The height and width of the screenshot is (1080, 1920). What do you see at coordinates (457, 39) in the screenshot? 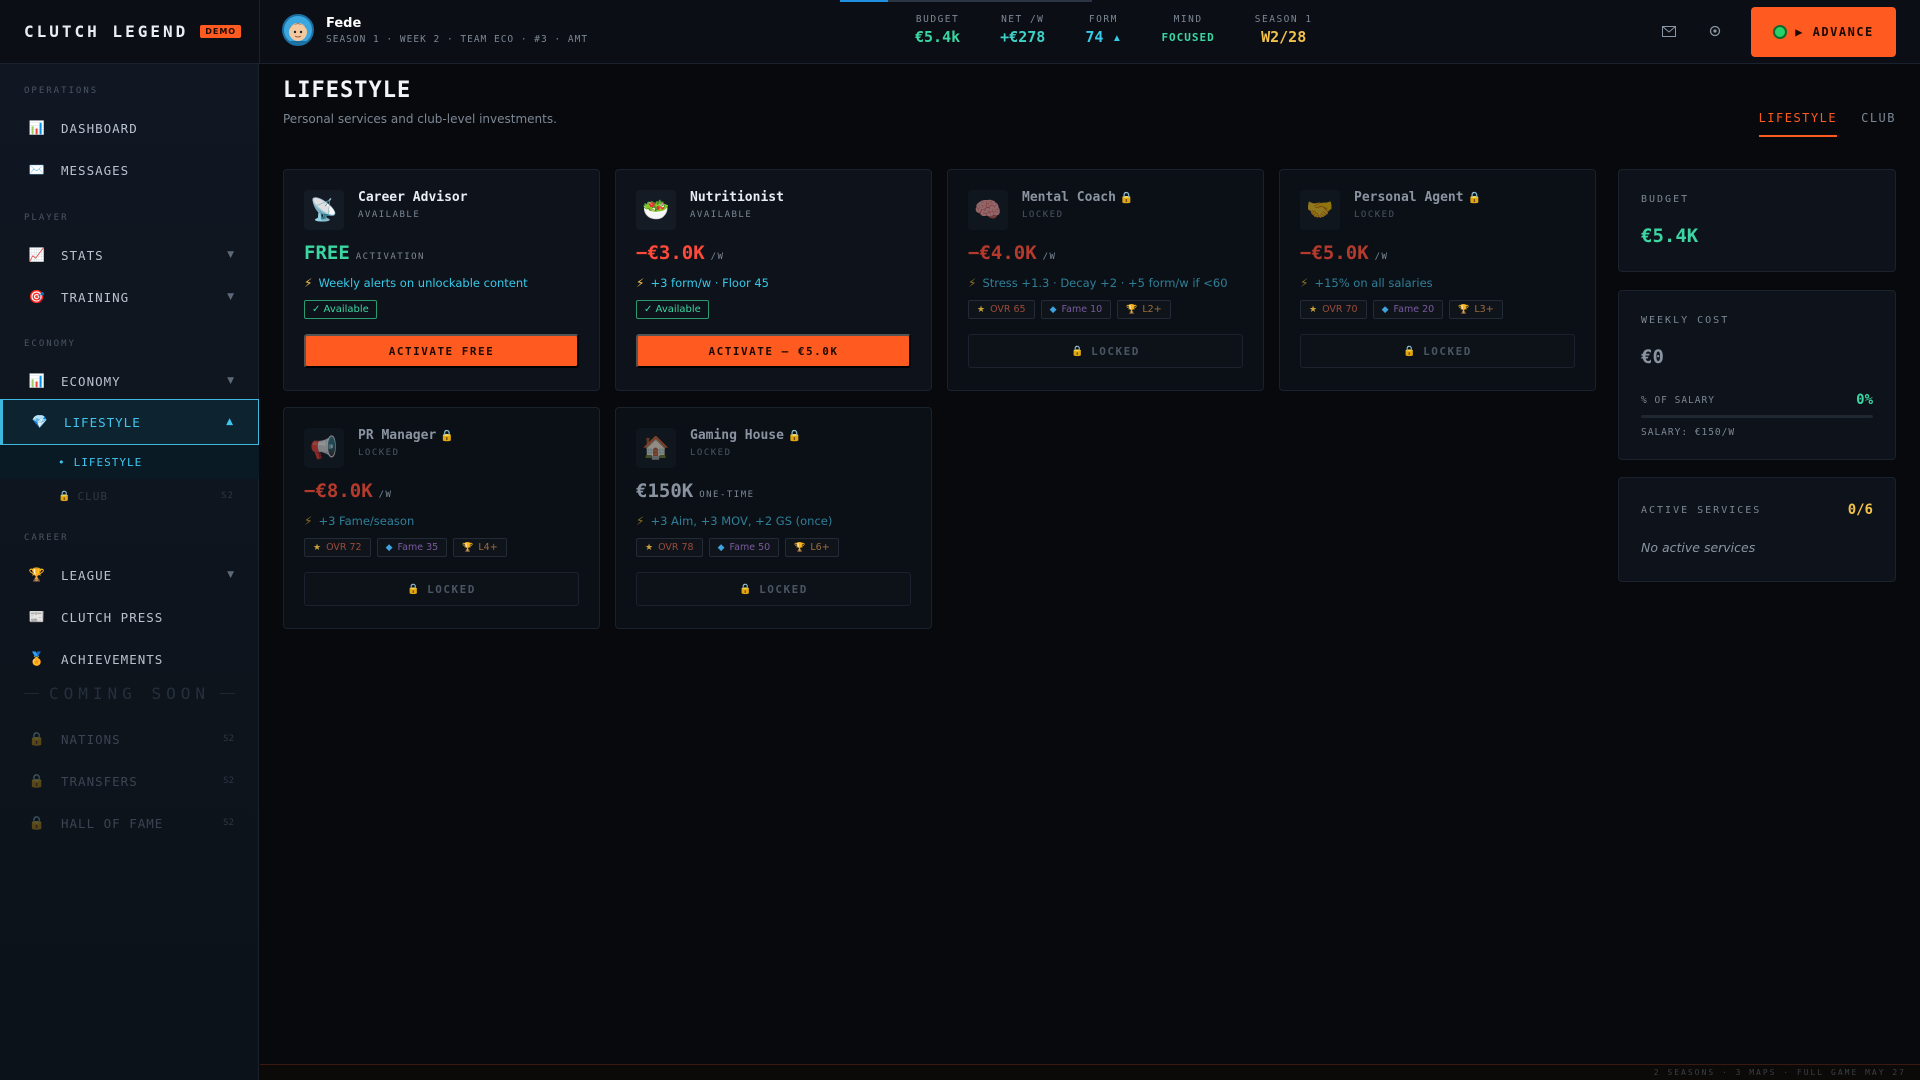
I see `profile-subtitle: SEASON 1 · WEEK 2 · TEAM ECO · #3 · AMT` at bounding box center [457, 39].